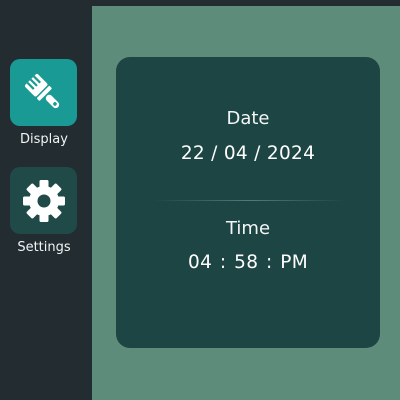  I want to click on gear-icon, so click(43, 200).